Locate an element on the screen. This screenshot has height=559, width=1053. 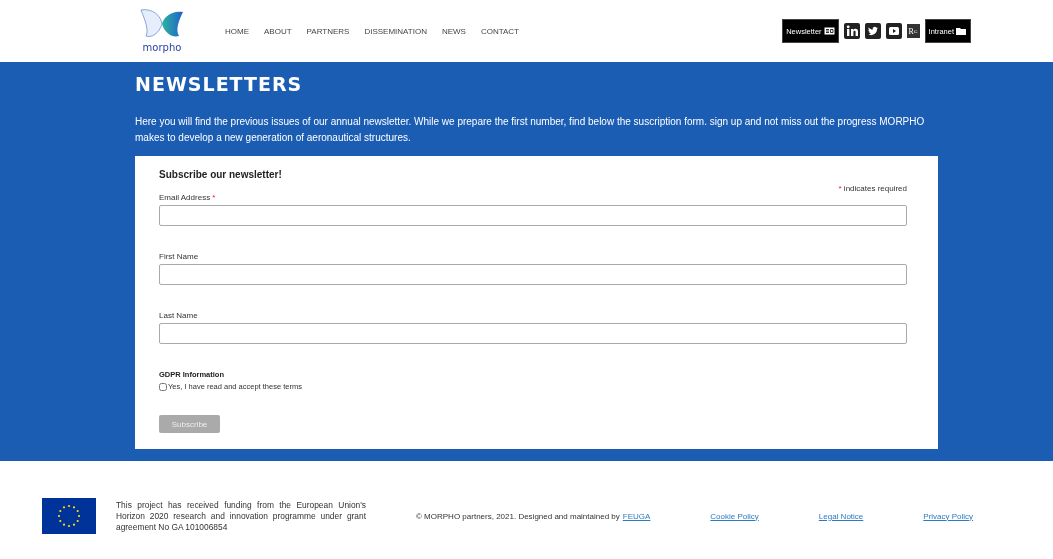
twitter-icon is located at coordinates (872, 31).